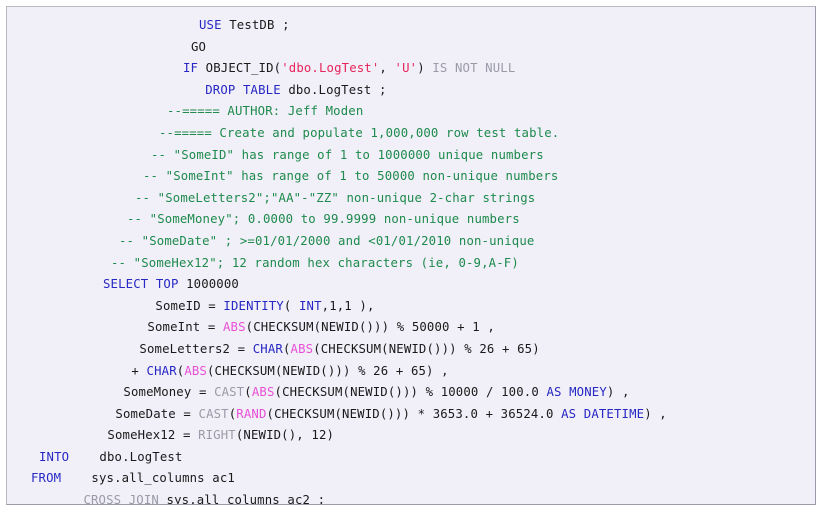  I want to click on code-token-kw: AS DATETIME, so click(603, 413).